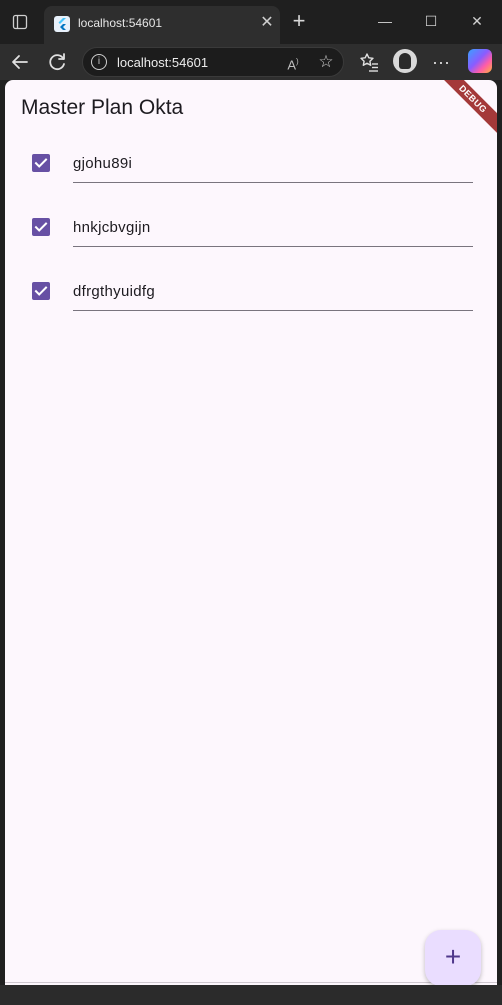 The height and width of the screenshot is (1005, 502). What do you see at coordinates (162, 62) in the screenshot?
I see `address-url: localhost:54601` at bounding box center [162, 62].